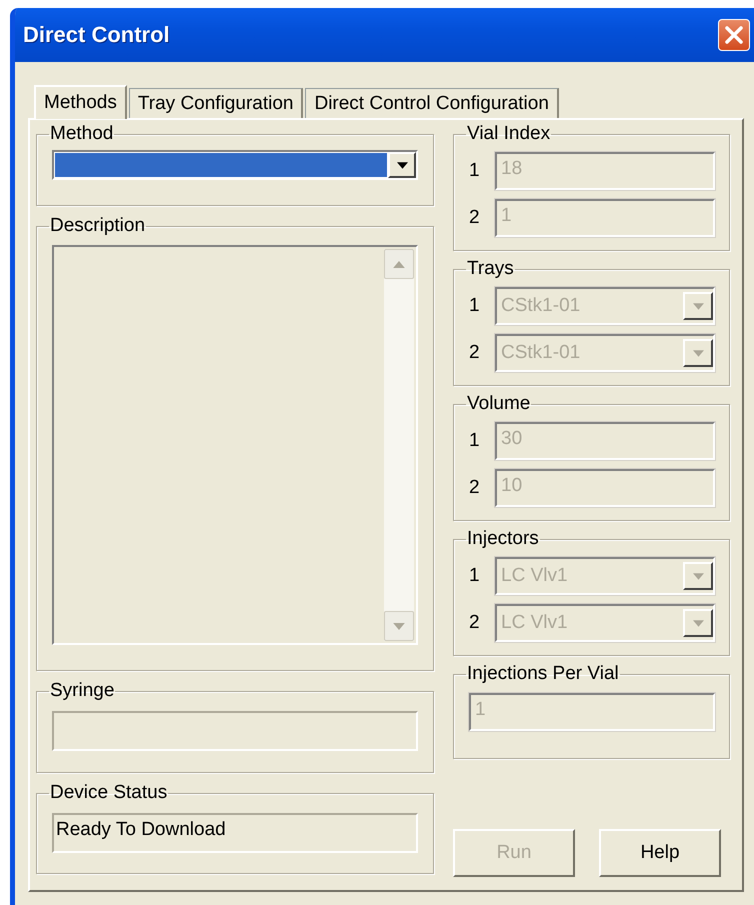 The width and height of the screenshot is (754, 905). I want to click on window-title: Direct Control, so click(97, 35).